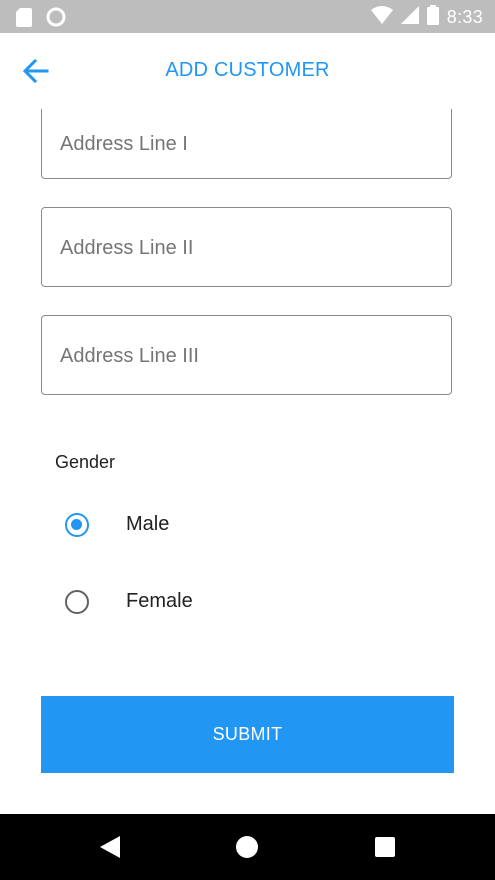  Describe the element at coordinates (206, 524) in the screenshot. I see `gender-option-male: Male` at that location.